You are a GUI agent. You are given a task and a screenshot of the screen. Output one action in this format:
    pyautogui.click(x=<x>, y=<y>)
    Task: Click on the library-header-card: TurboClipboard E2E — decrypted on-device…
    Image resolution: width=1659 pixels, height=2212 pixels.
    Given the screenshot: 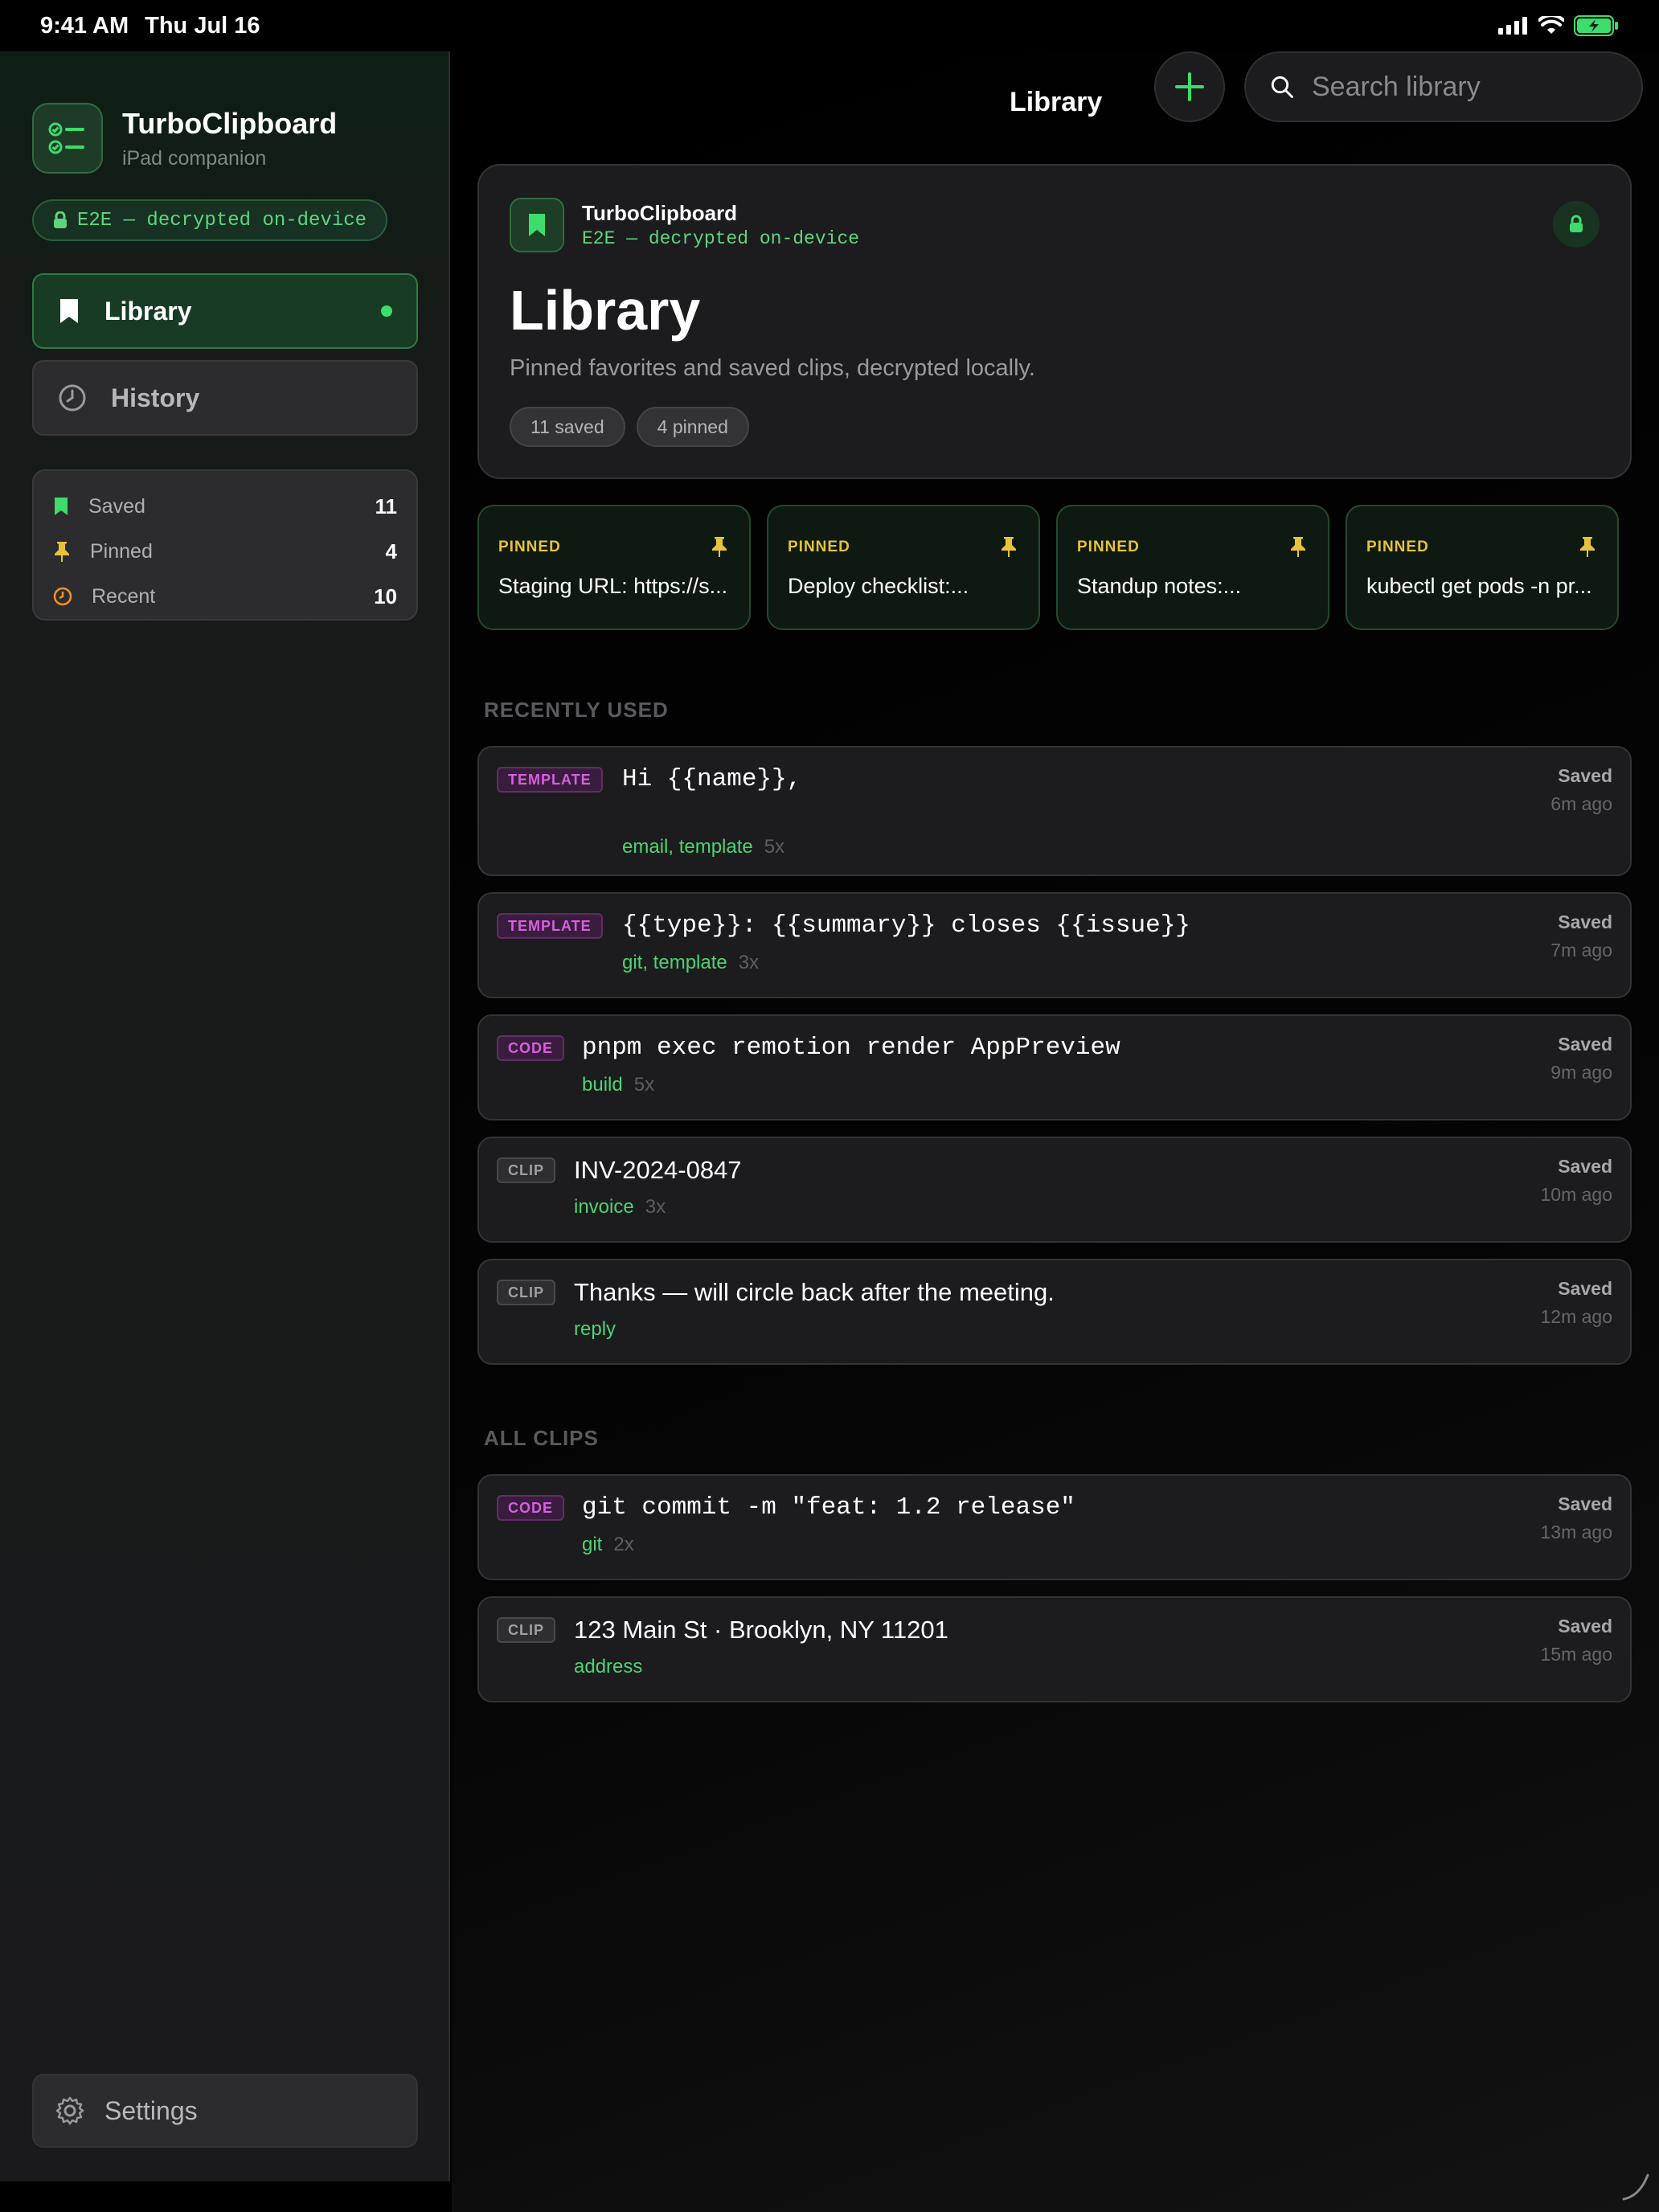 What is the action you would take?
    pyautogui.click(x=1054, y=321)
    